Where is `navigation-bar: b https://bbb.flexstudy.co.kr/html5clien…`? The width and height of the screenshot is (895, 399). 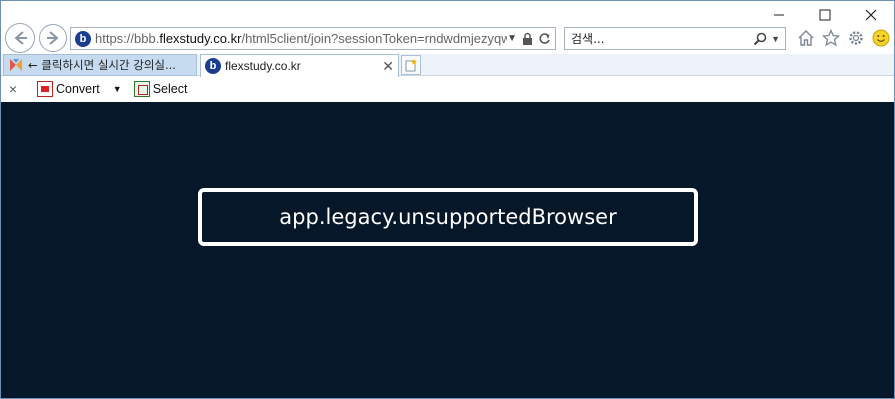
navigation-bar: b https://bbb.flexstudy.co.kr/html5clien… is located at coordinates (447, 38).